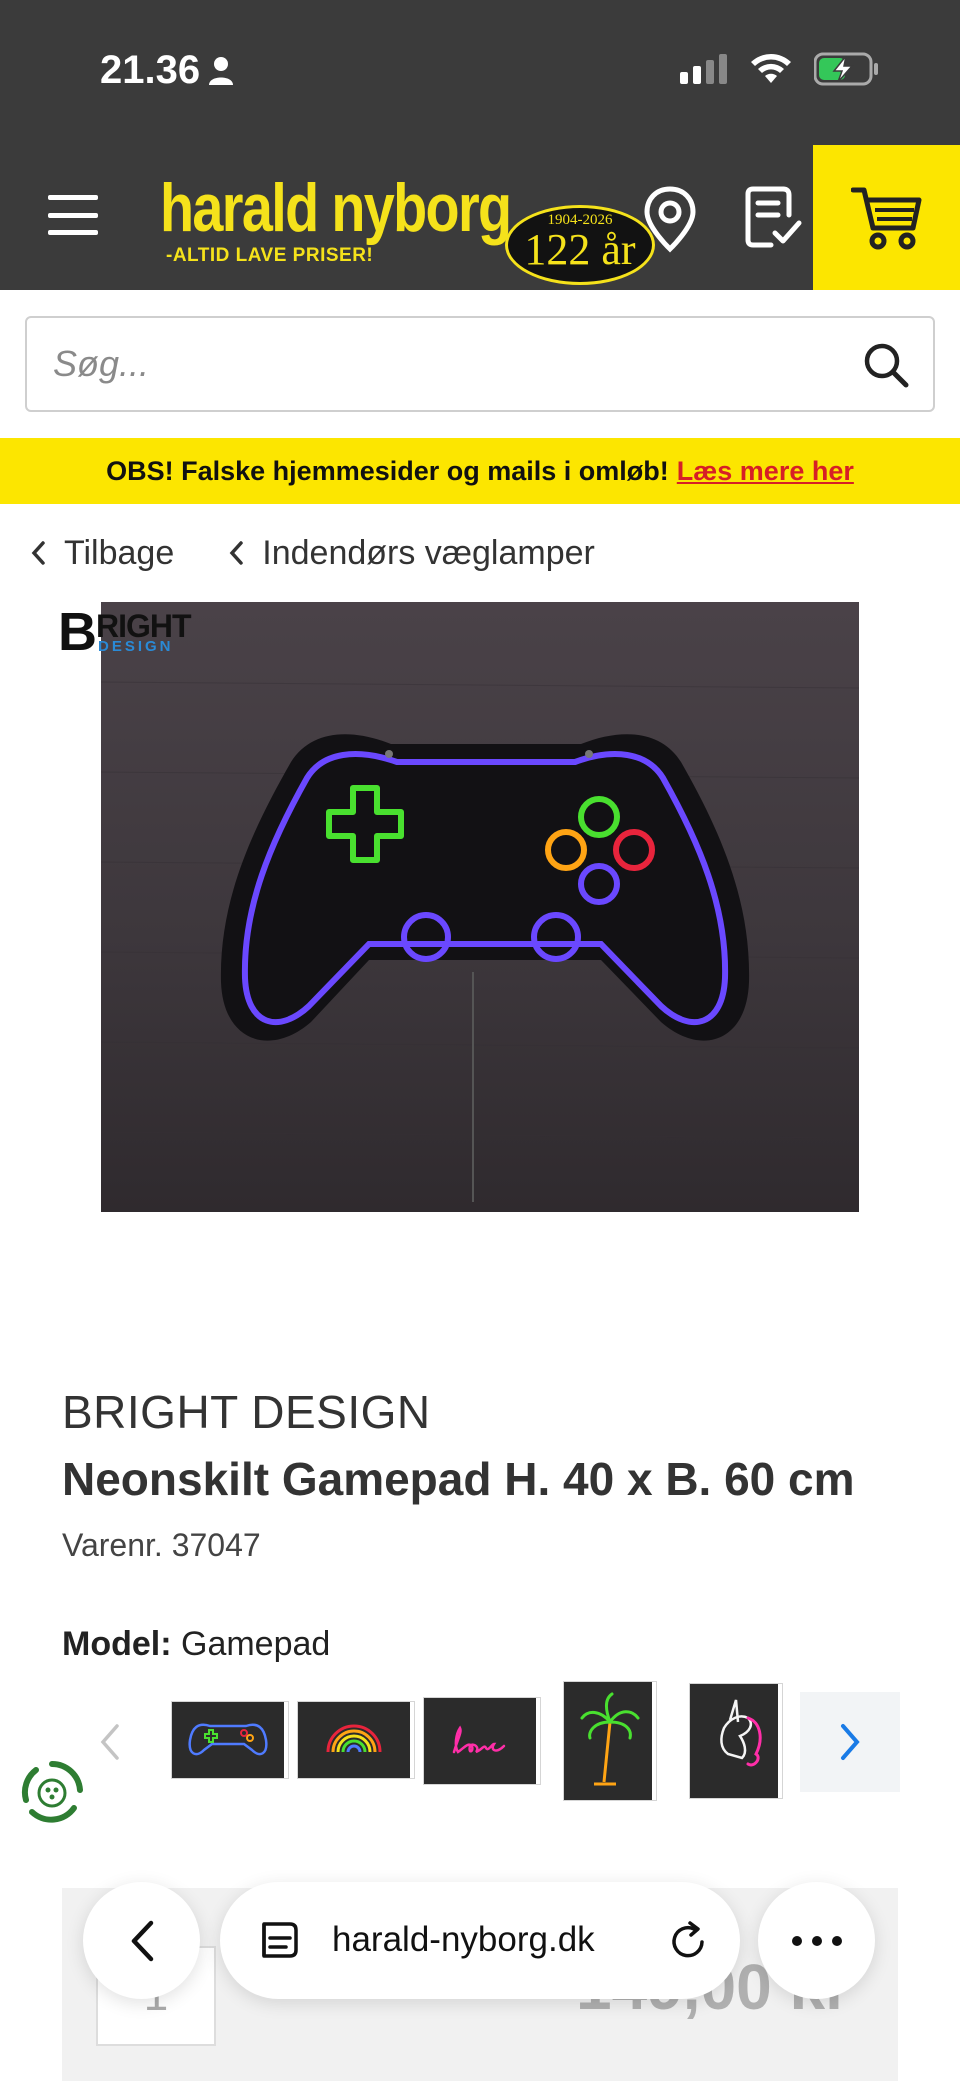  I want to click on carousel-prev-button, so click(110, 1742).